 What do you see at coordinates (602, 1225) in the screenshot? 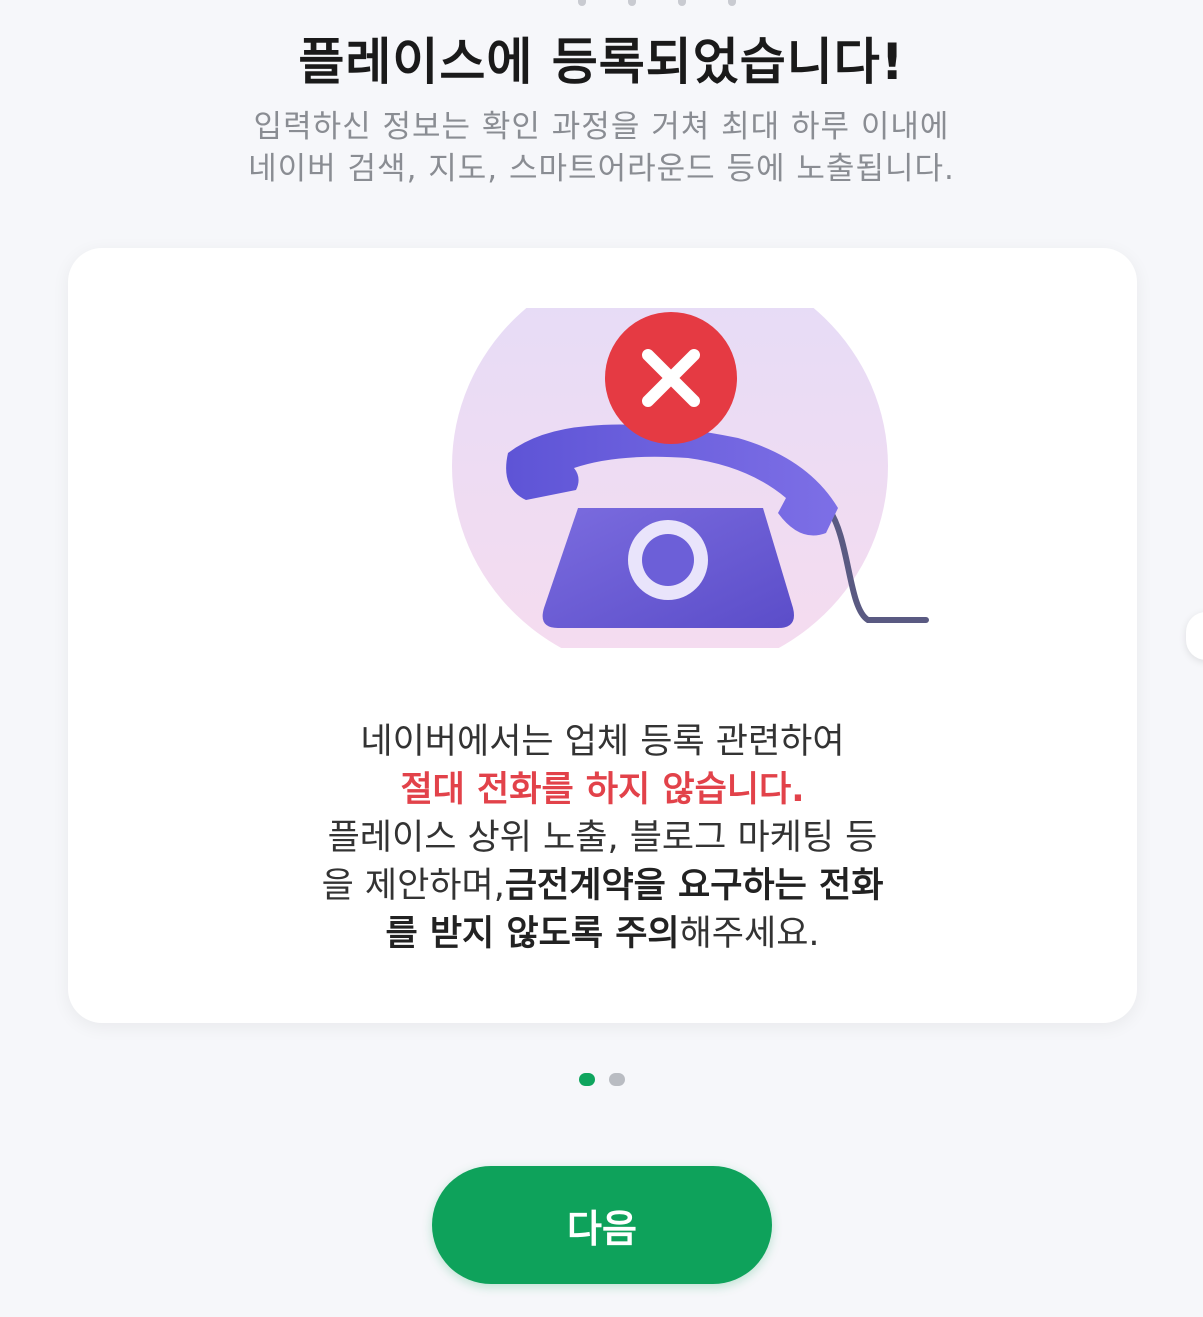
I see `next-button: 다음` at bounding box center [602, 1225].